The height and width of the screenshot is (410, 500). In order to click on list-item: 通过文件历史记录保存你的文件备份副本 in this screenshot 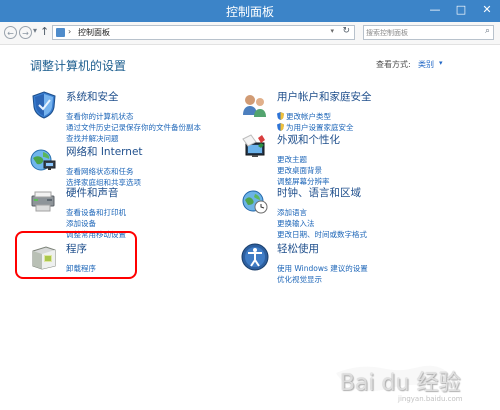, I will do `click(156, 123)`.